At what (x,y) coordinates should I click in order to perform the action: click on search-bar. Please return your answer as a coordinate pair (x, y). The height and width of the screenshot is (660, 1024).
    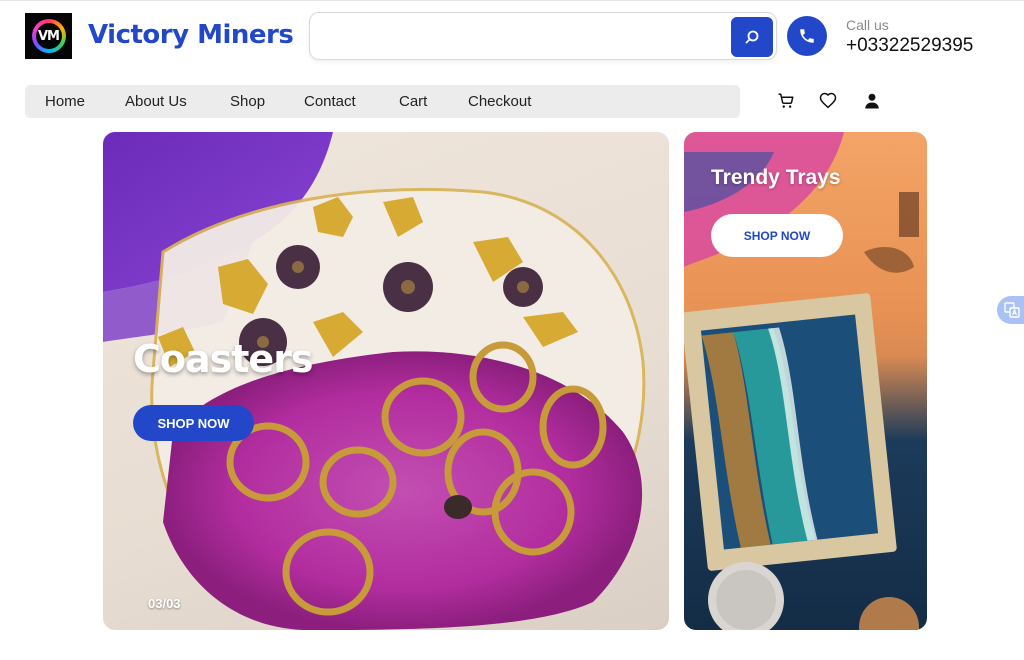
    Looking at the image, I should click on (543, 36).